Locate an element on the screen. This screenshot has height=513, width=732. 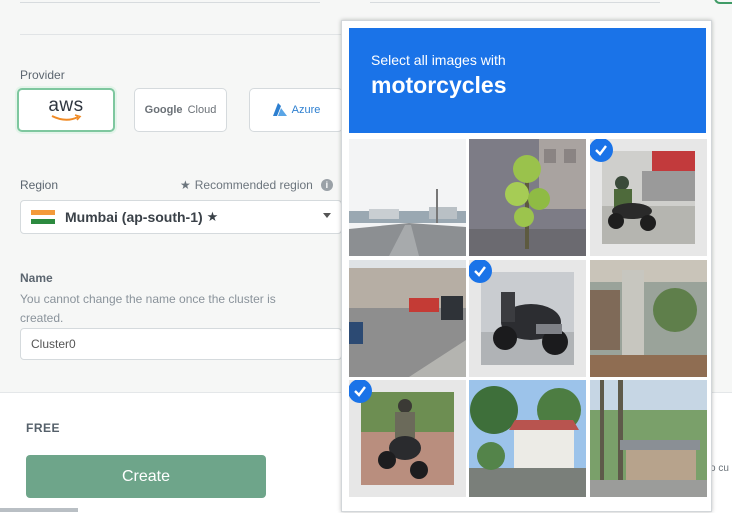
parked-scooter-image is located at coordinates (527, 318).